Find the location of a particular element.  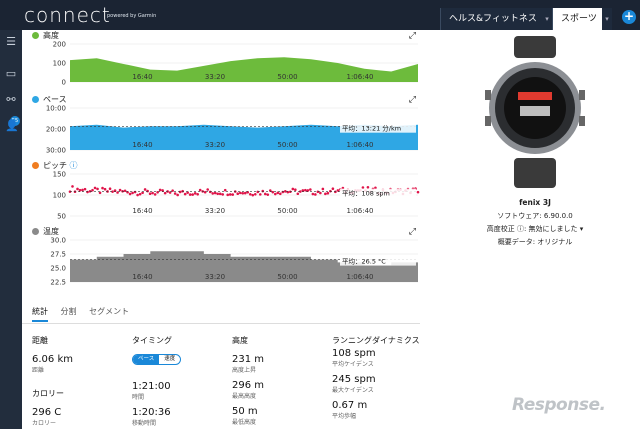

timing-title: タイミング is located at coordinates (152, 340).